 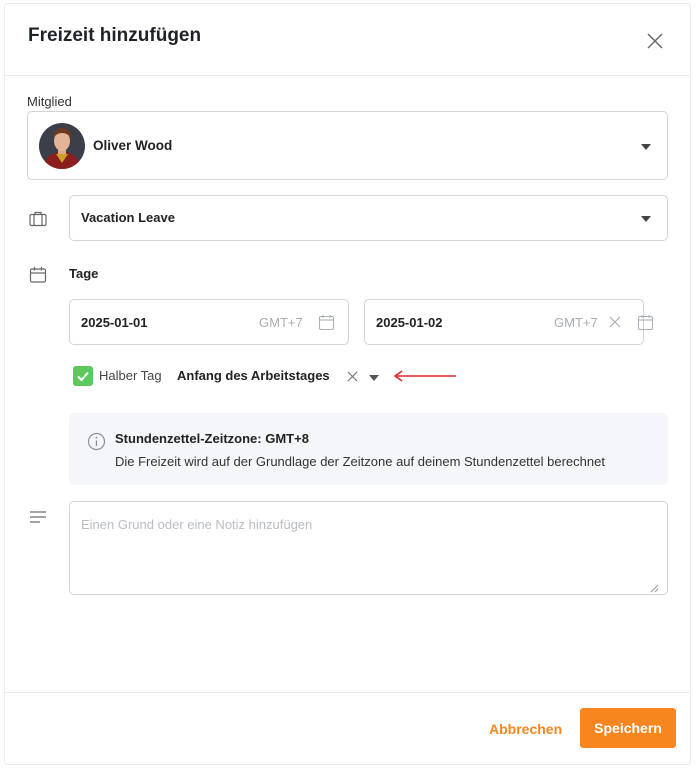 What do you see at coordinates (130, 375) in the screenshot?
I see `half-day-label: Halber Tag` at bounding box center [130, 375].